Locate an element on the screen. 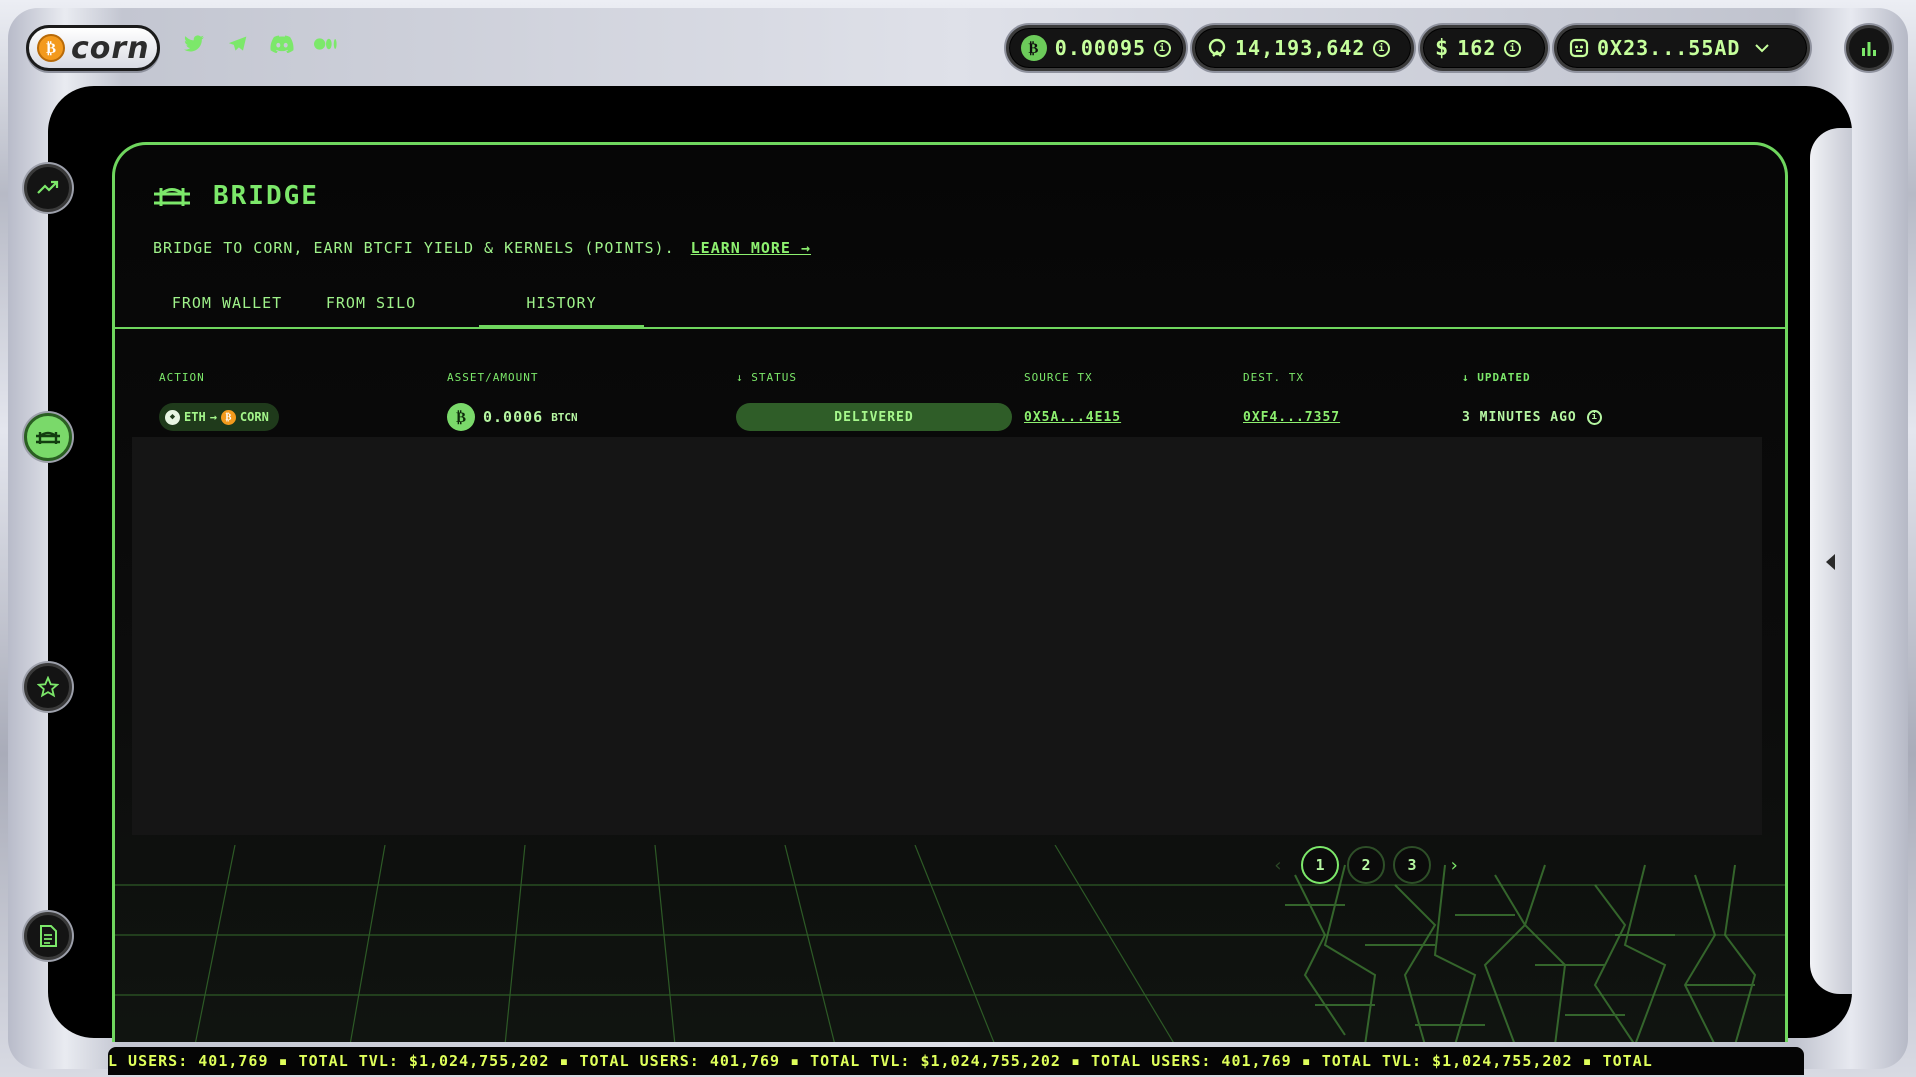 Image resolution: width=1916 pixels, height=1077 pixels. dest-tx-cell: 0XF4...7357 is located at coordinates (1291, 417).